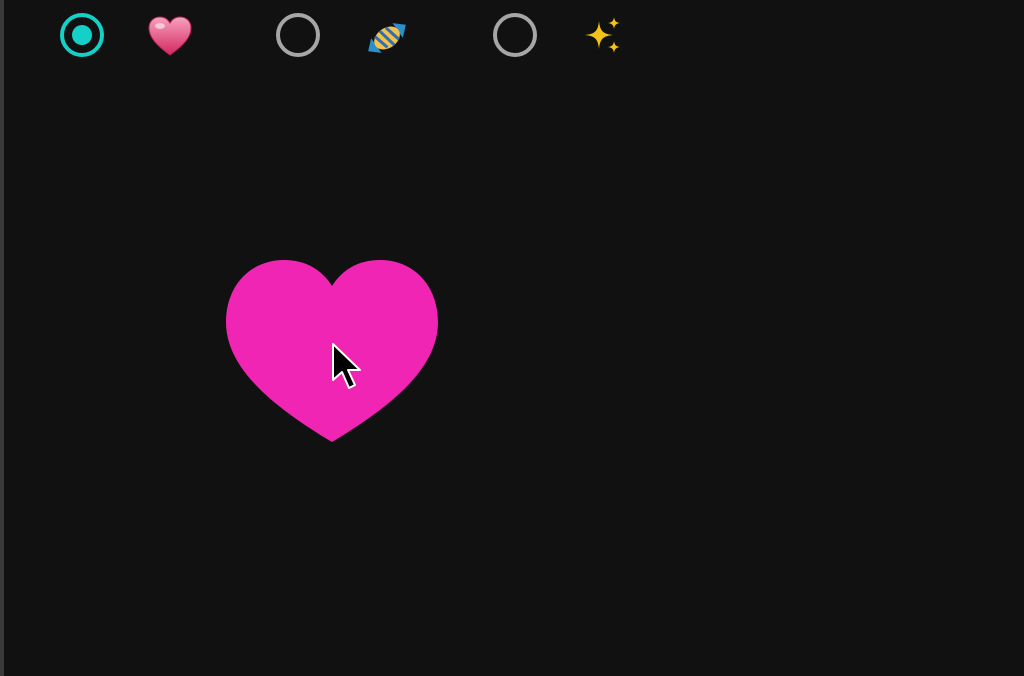  I want to click on option-sparkles, so click(563, 40).